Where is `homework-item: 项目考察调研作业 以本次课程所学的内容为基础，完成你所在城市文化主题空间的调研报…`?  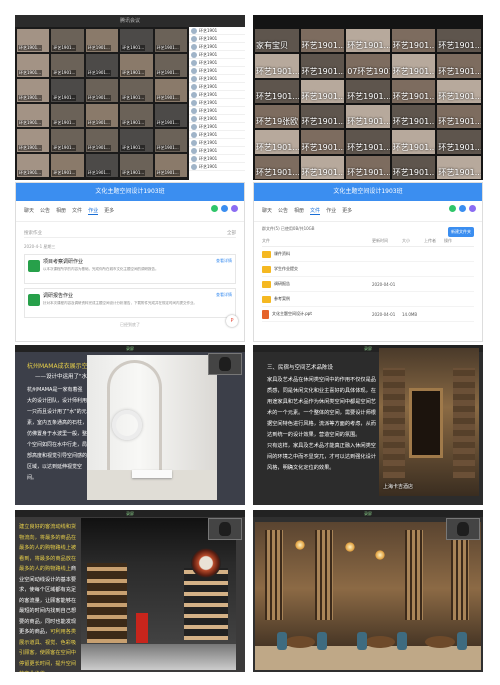
homework-item: 项目考察调研作业 以本次课程所学的内容为基础，完成你所在城市文化主题空间的调研报… is located at coordinates (130, 269).